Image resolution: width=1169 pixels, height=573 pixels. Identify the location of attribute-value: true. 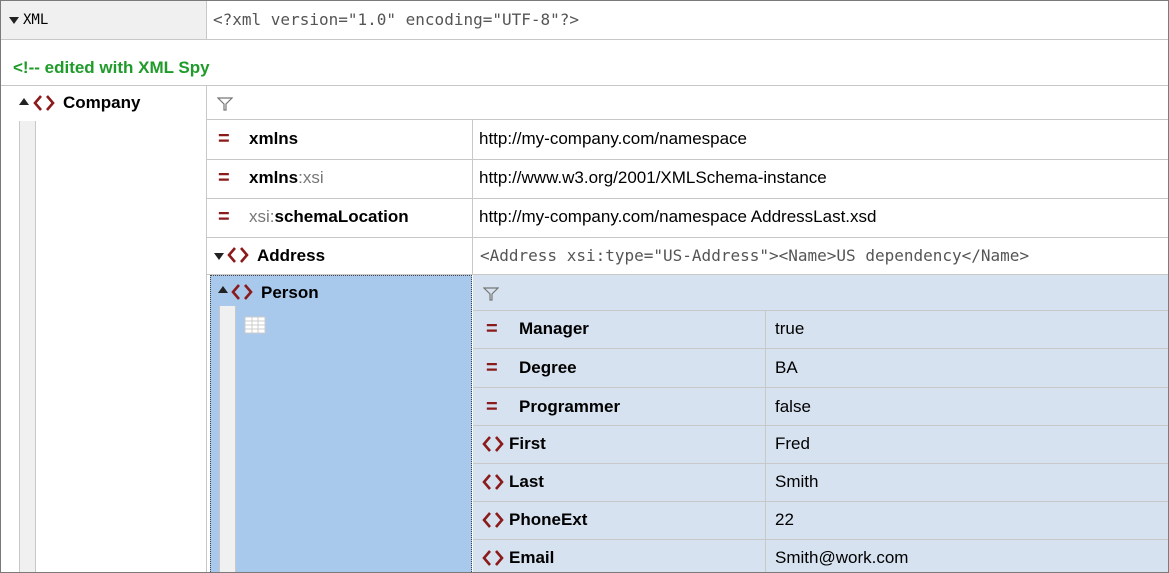
(789, 329).